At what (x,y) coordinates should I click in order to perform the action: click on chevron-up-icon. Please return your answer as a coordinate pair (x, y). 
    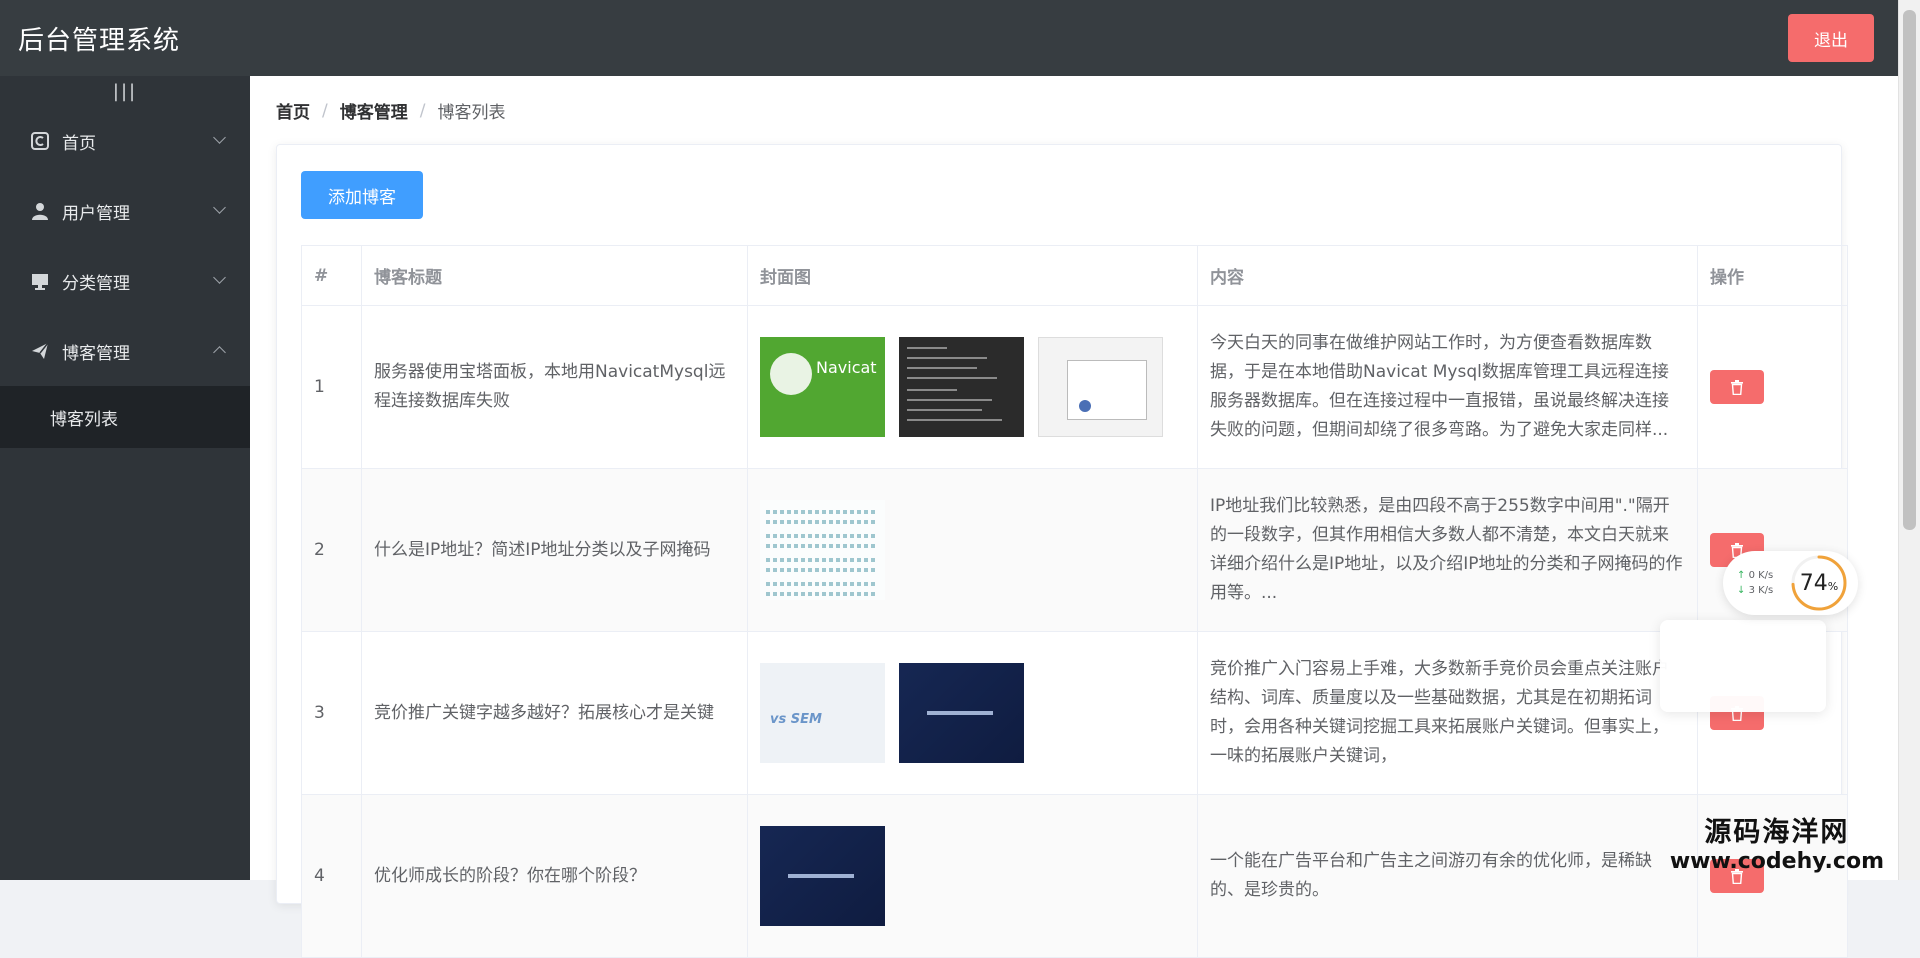
    Looking at the image, I should click on (219, 352).